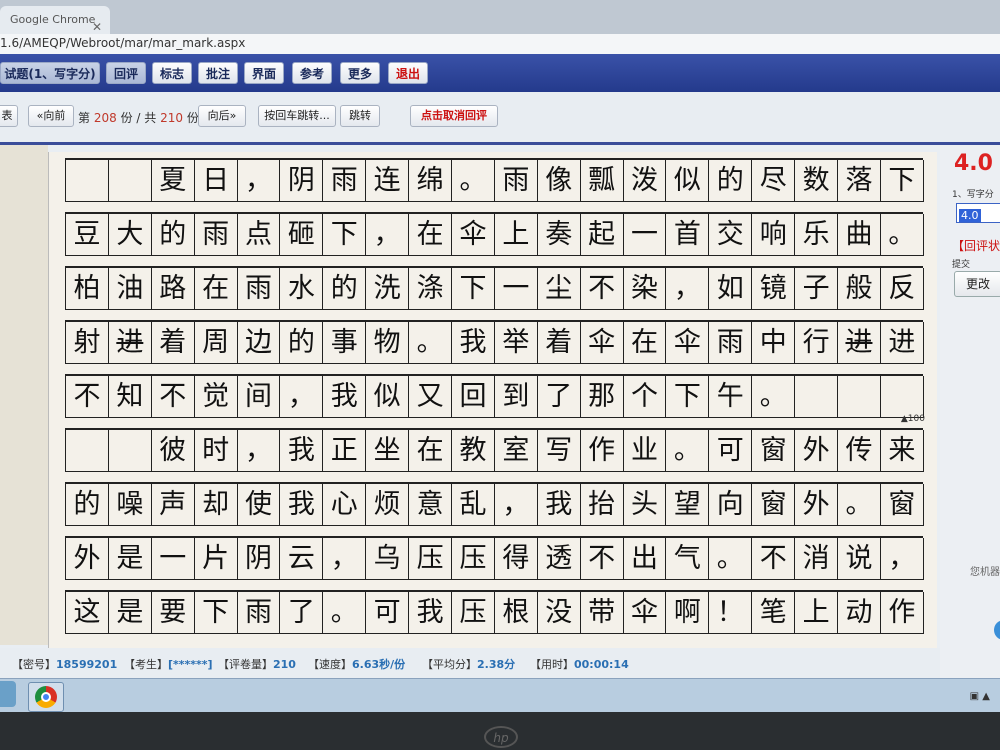 This screenshot has height=750, width=1000. Describe the element at coordinates (55, 20) in the screenshot. I see `browser-tab: Google Chrome ✕` at that location.